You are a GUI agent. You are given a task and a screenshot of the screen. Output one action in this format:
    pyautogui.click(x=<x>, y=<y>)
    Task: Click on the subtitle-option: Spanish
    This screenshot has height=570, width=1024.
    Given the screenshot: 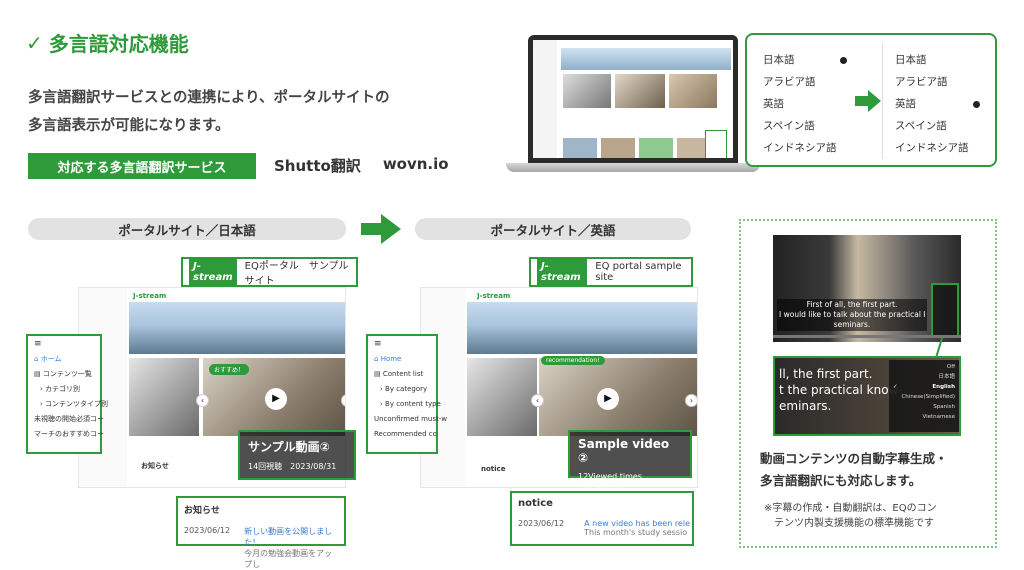 What is the action you would take?
    pyautogui.click(x=924, y=407)
    